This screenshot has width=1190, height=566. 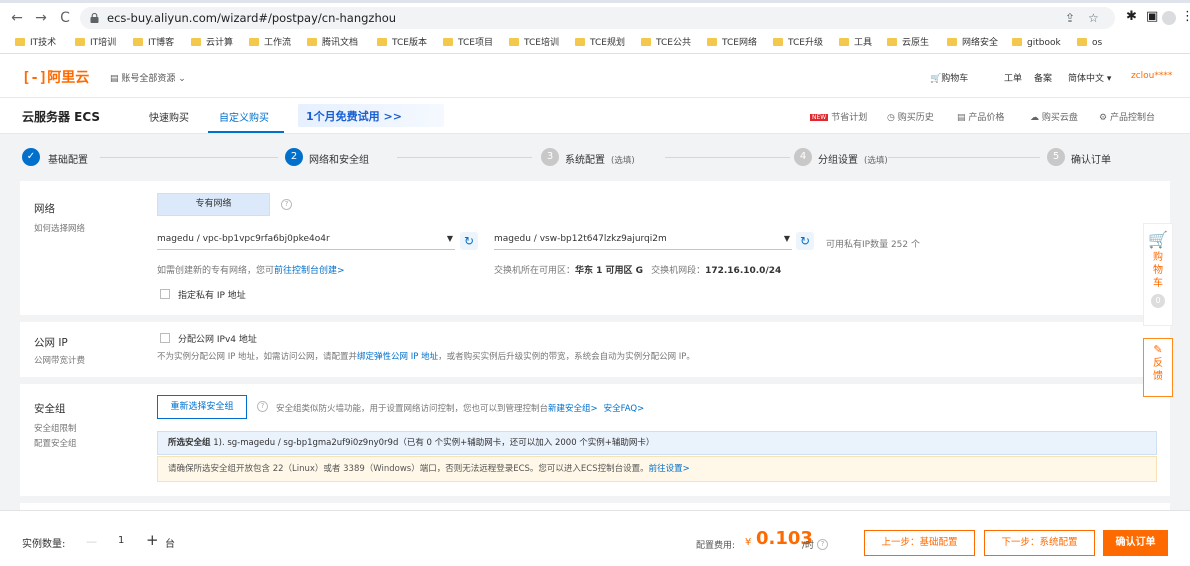 I want to click on user-menu: zclou****, so click(x=1151, y=76).